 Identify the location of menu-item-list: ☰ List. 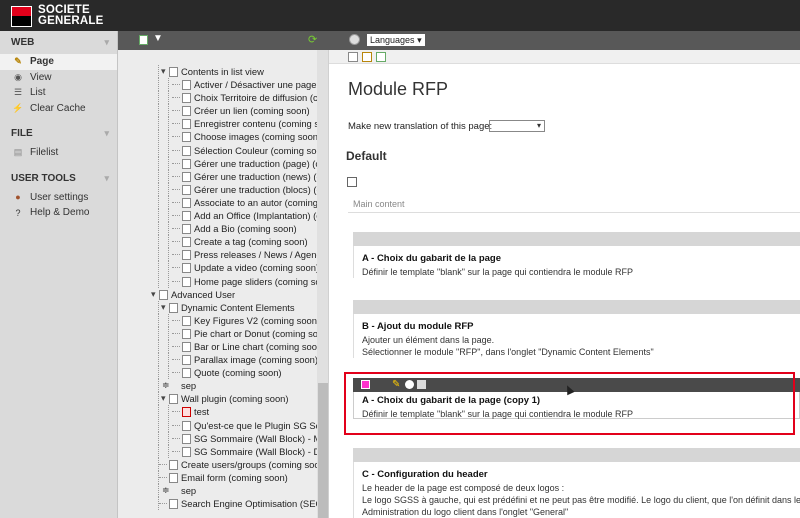
(58, 93).